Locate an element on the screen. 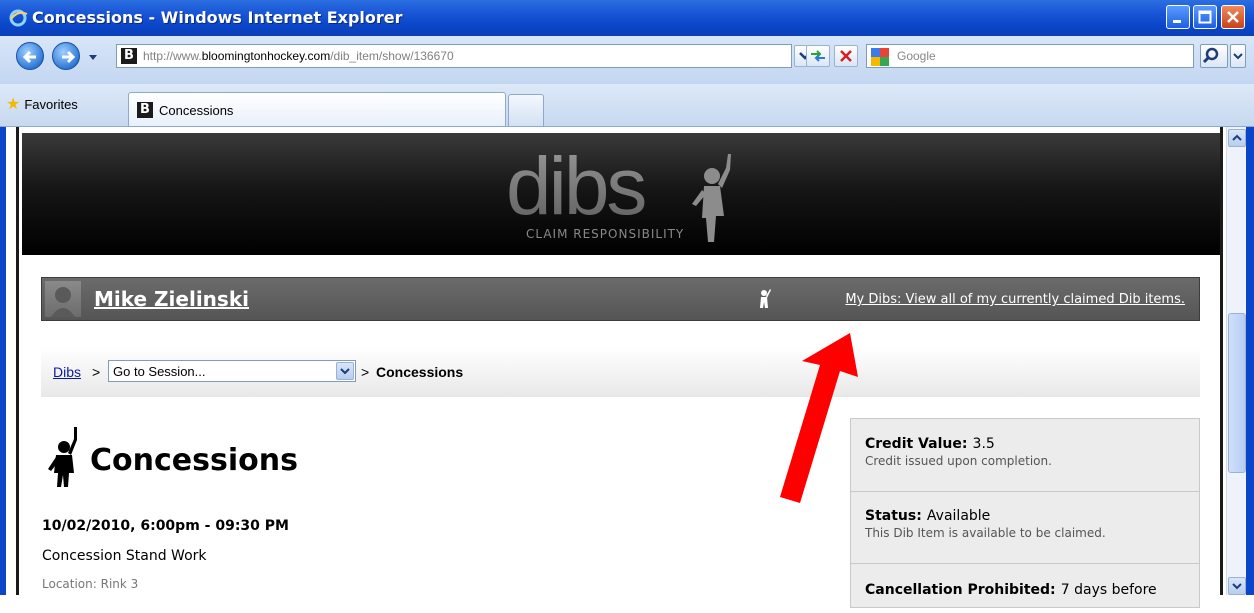 The width and height of the screenshot is (1254, 613). page-title: Concessions is located at coordinates (194, 460).